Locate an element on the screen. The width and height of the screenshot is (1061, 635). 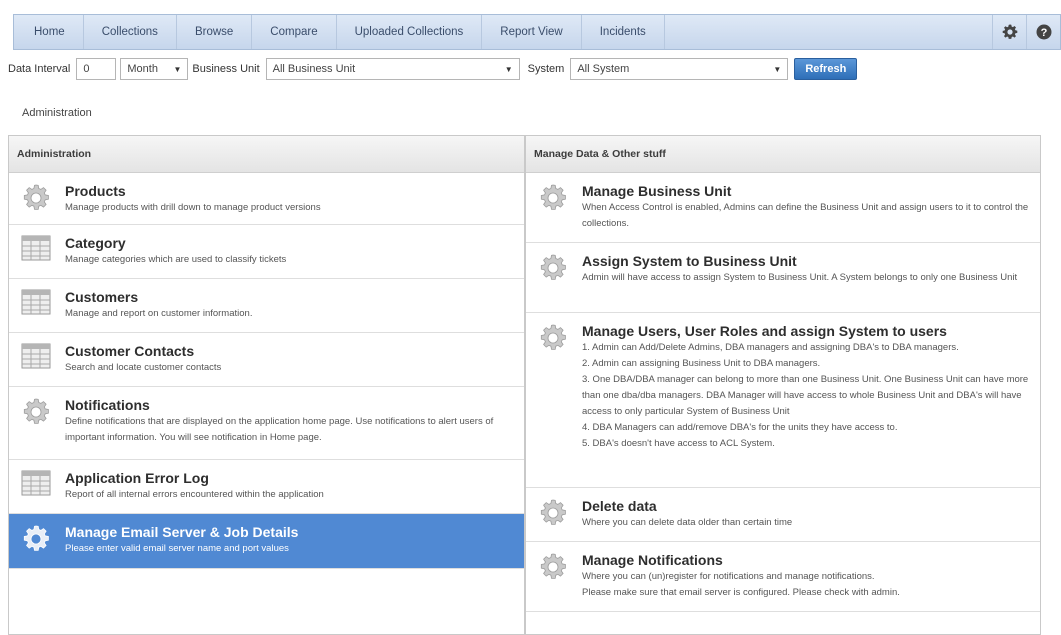
item-title: Assign System to Business Unit is located at coordinates (689, 261).